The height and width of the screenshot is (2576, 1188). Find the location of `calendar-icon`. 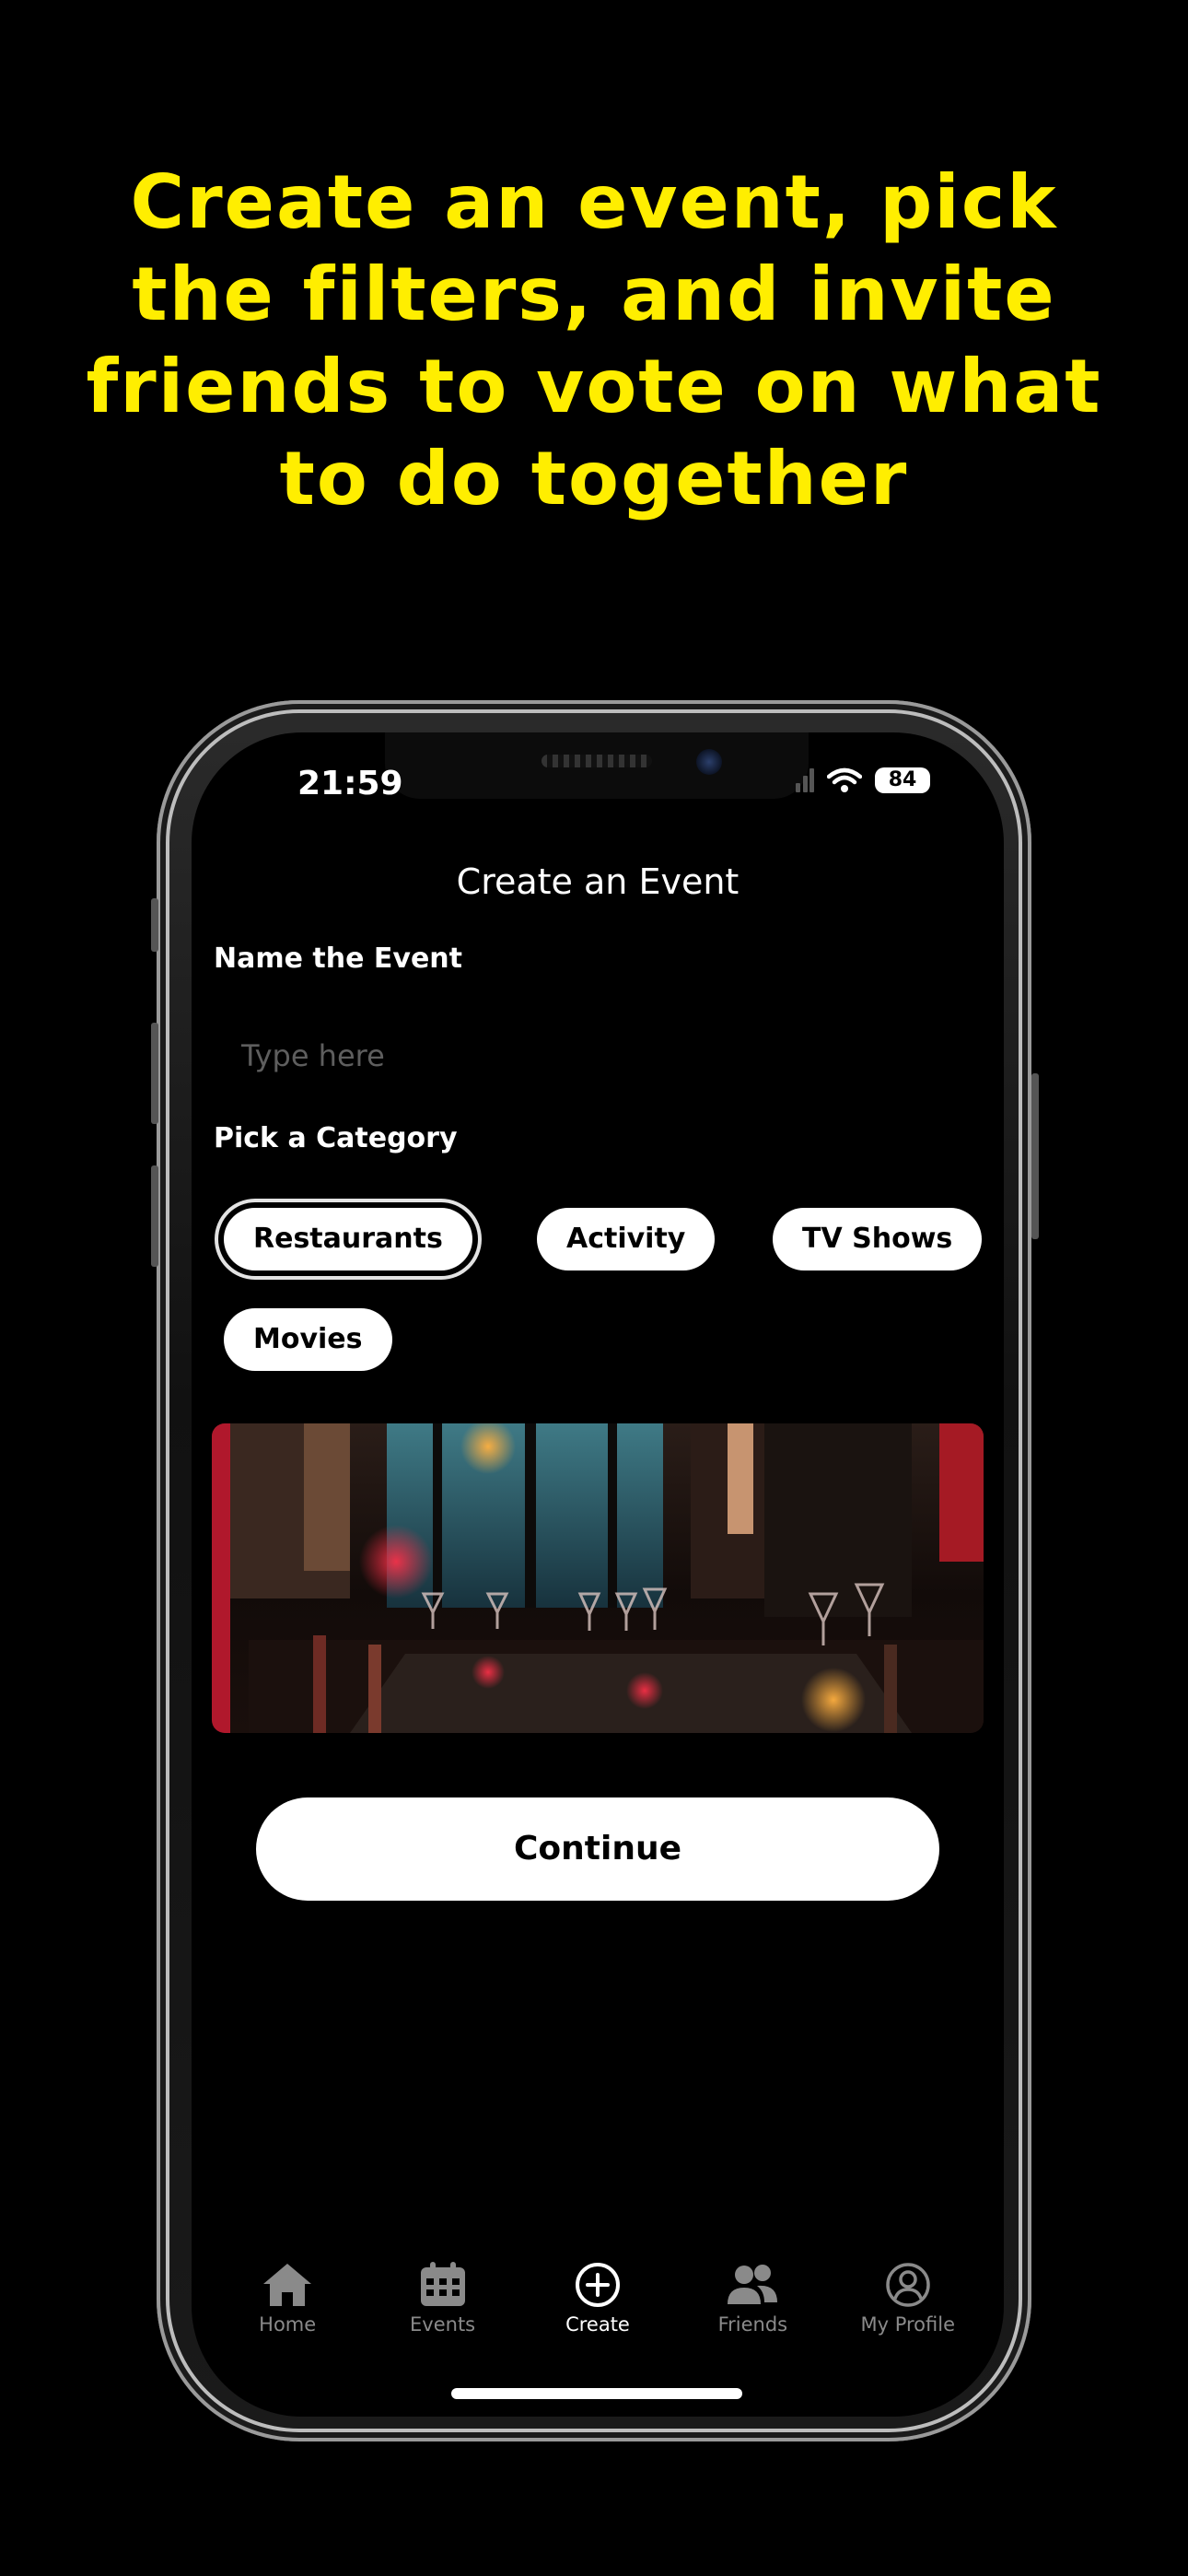

calendar-icon is located at coordinates (442, 2284).